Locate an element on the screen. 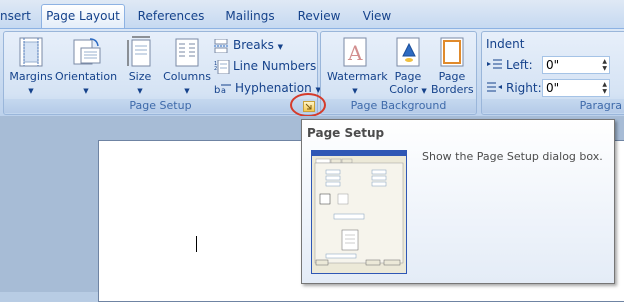  tooltip-title: Page Setup is located at coordinates (346, 133).